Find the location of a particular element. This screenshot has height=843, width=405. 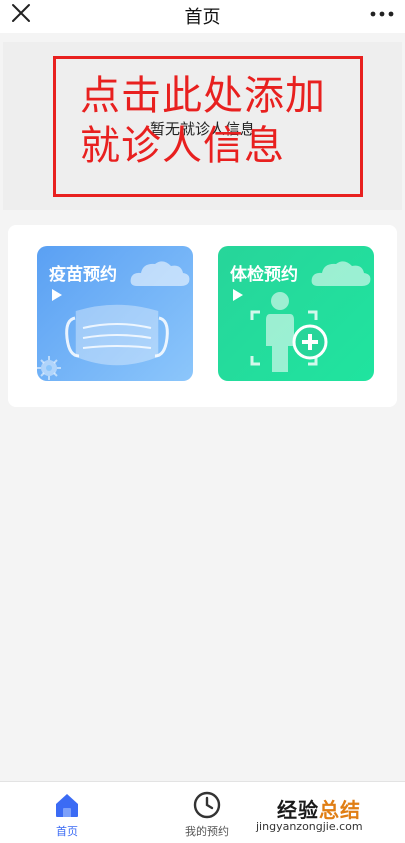

tab-my-appointments-label: 我的预约 is located at coordinates (207, 831).